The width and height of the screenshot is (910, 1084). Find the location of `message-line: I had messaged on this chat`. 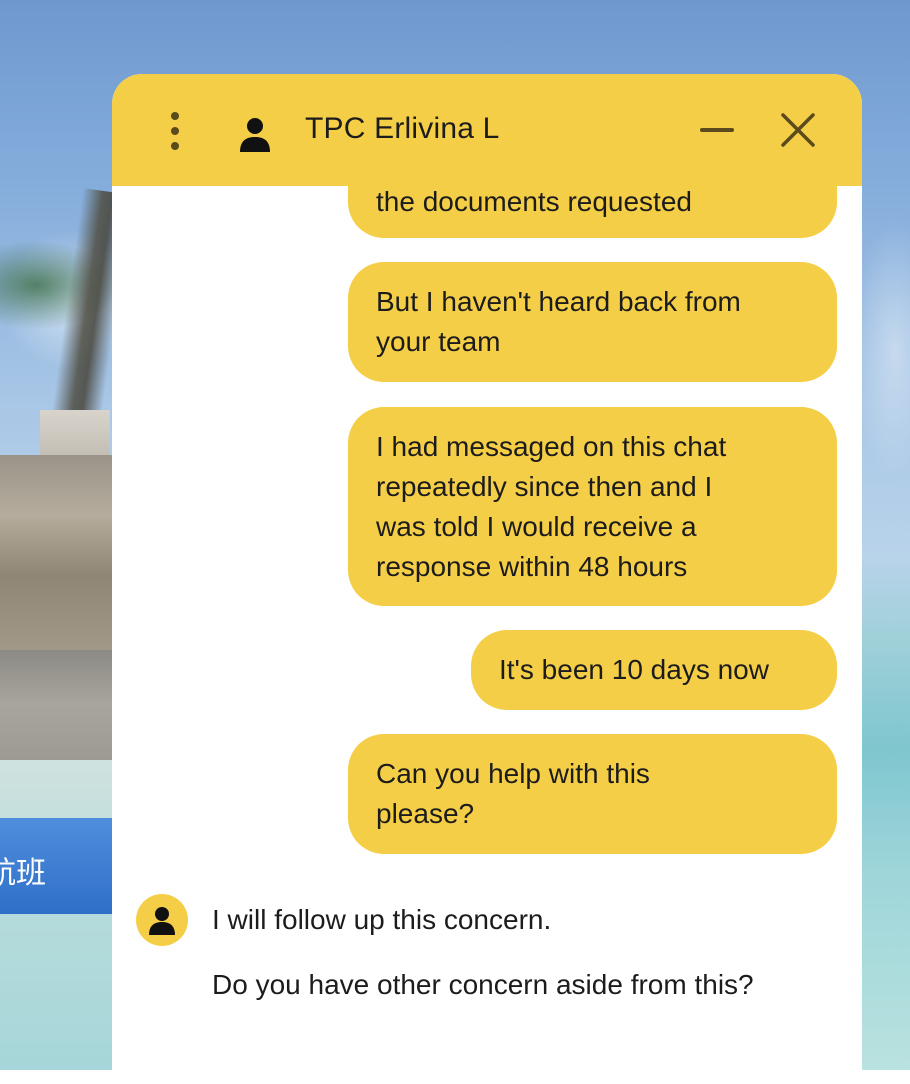

message-line: I had messaged on this chat is located at coordinates (551, 446).